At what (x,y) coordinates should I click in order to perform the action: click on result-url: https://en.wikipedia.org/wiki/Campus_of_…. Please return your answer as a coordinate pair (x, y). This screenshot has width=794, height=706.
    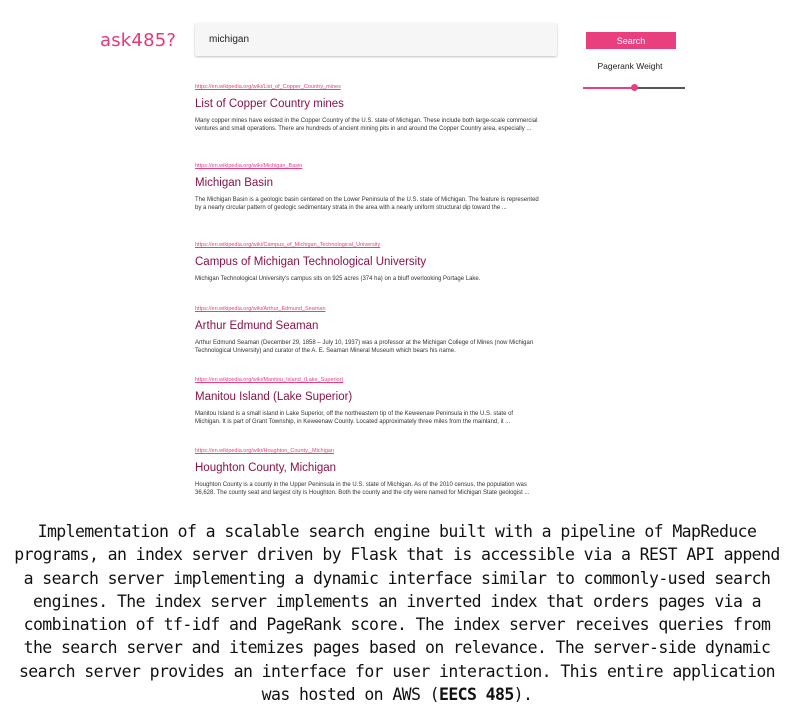
    Looking at the image, I should click on (367, 245).